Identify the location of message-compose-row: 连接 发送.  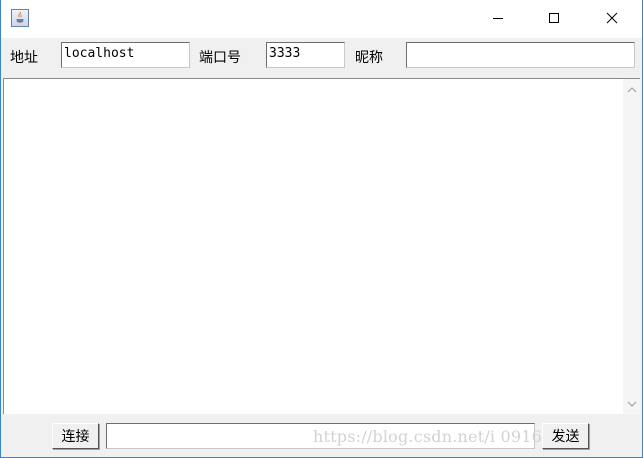
(321, 436).